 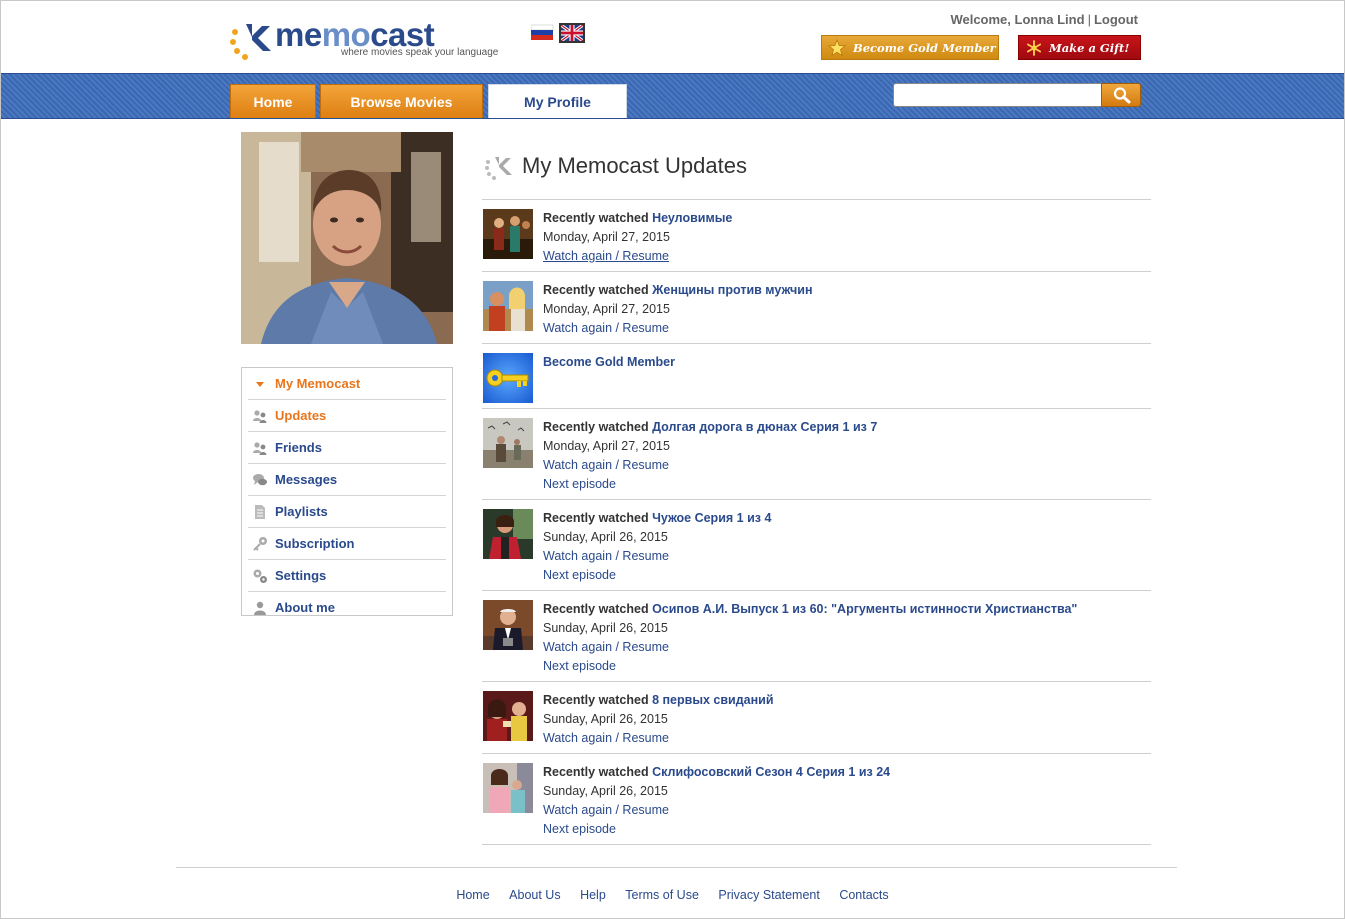 I want to click on search-input, so click(x=997, y=95).